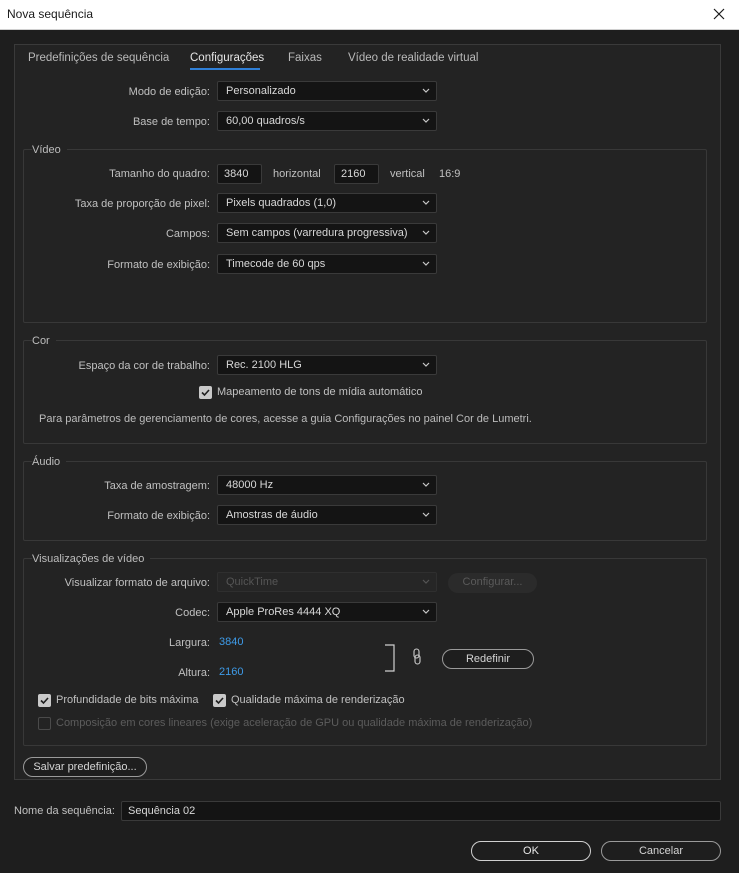 The width and height of the screenshot is (739, 873). Describe the element at coordinates (171, 122) in the screenshot. I see `timebase-label: Base de tempo:` at that location.